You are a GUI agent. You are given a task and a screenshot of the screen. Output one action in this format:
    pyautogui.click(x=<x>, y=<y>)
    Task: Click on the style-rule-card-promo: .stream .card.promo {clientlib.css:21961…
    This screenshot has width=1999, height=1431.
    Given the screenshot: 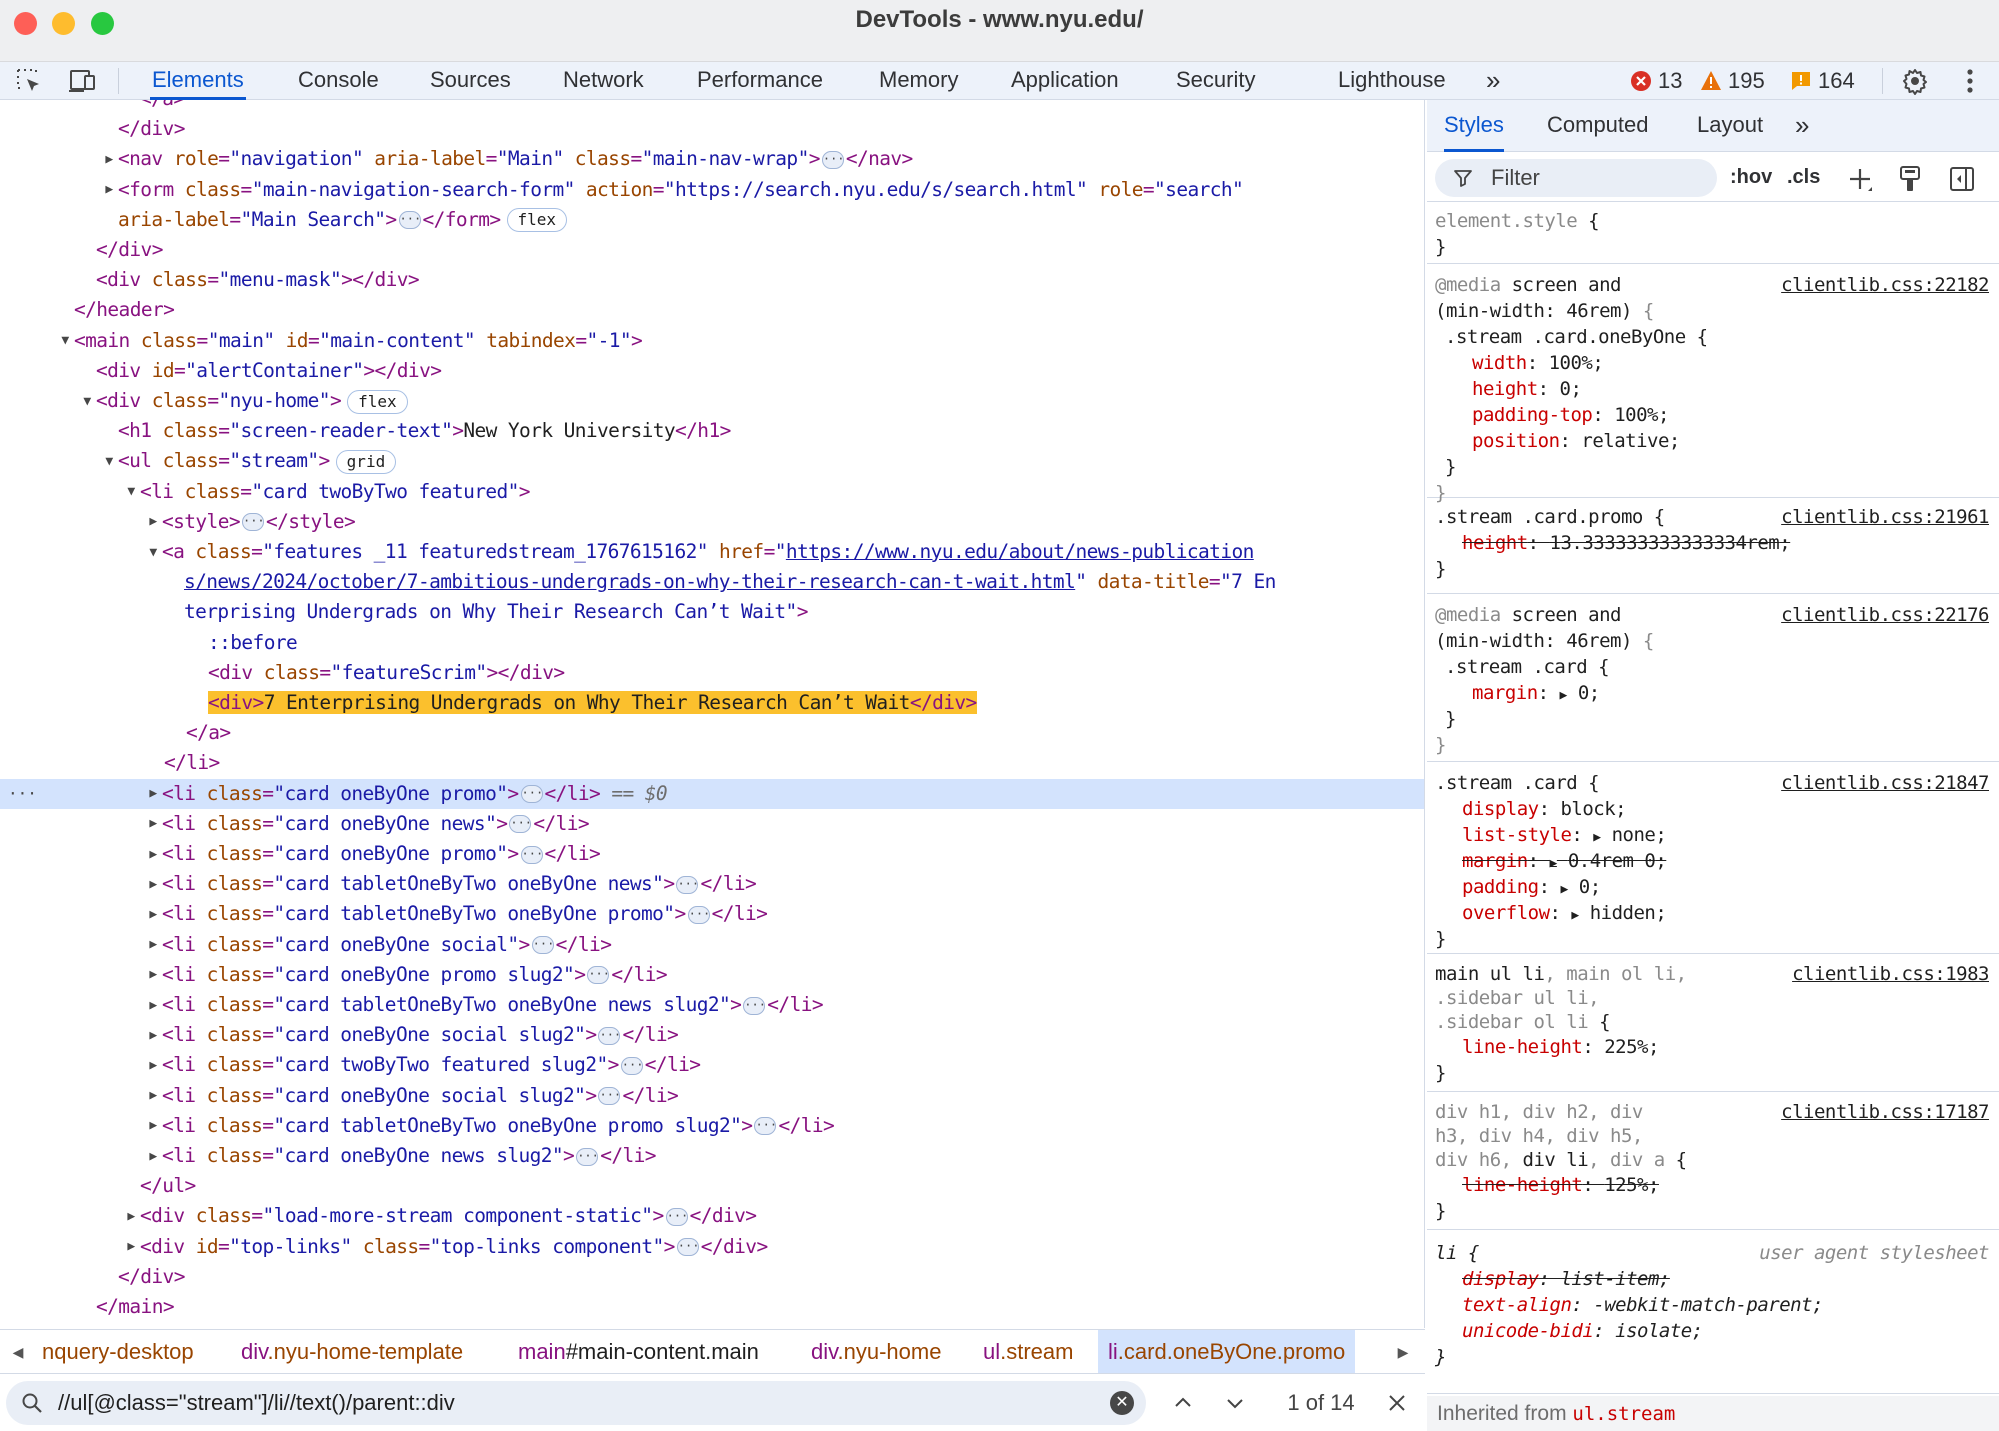 What is the action you would take?
    pyautogui.click(x=1713, y=547)
    